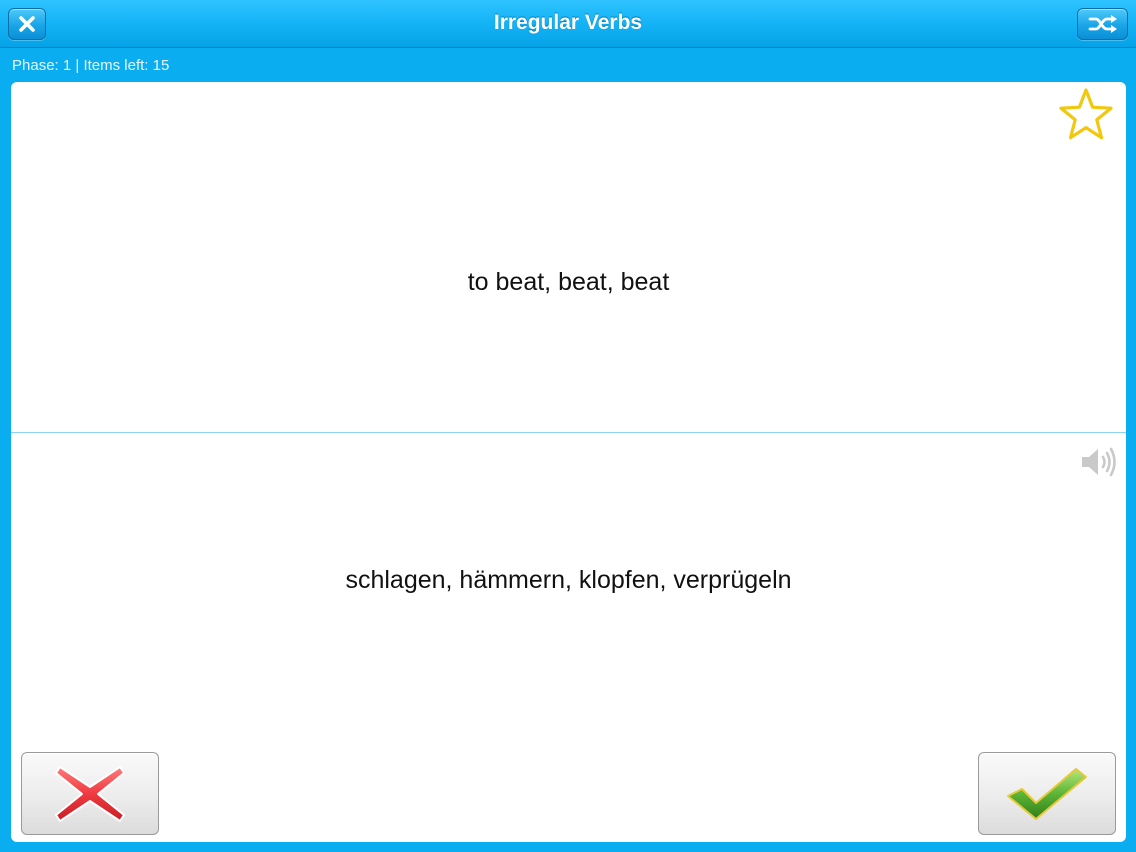 Image resolution: width=1136 pixels, height=852 pixels. I want to click on shuffle-icon, so click(1102, 24).